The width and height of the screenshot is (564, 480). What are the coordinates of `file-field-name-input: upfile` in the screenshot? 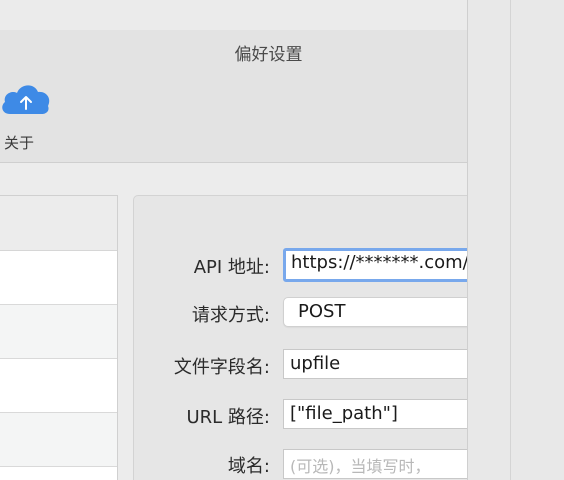 It's located at (375, 364).